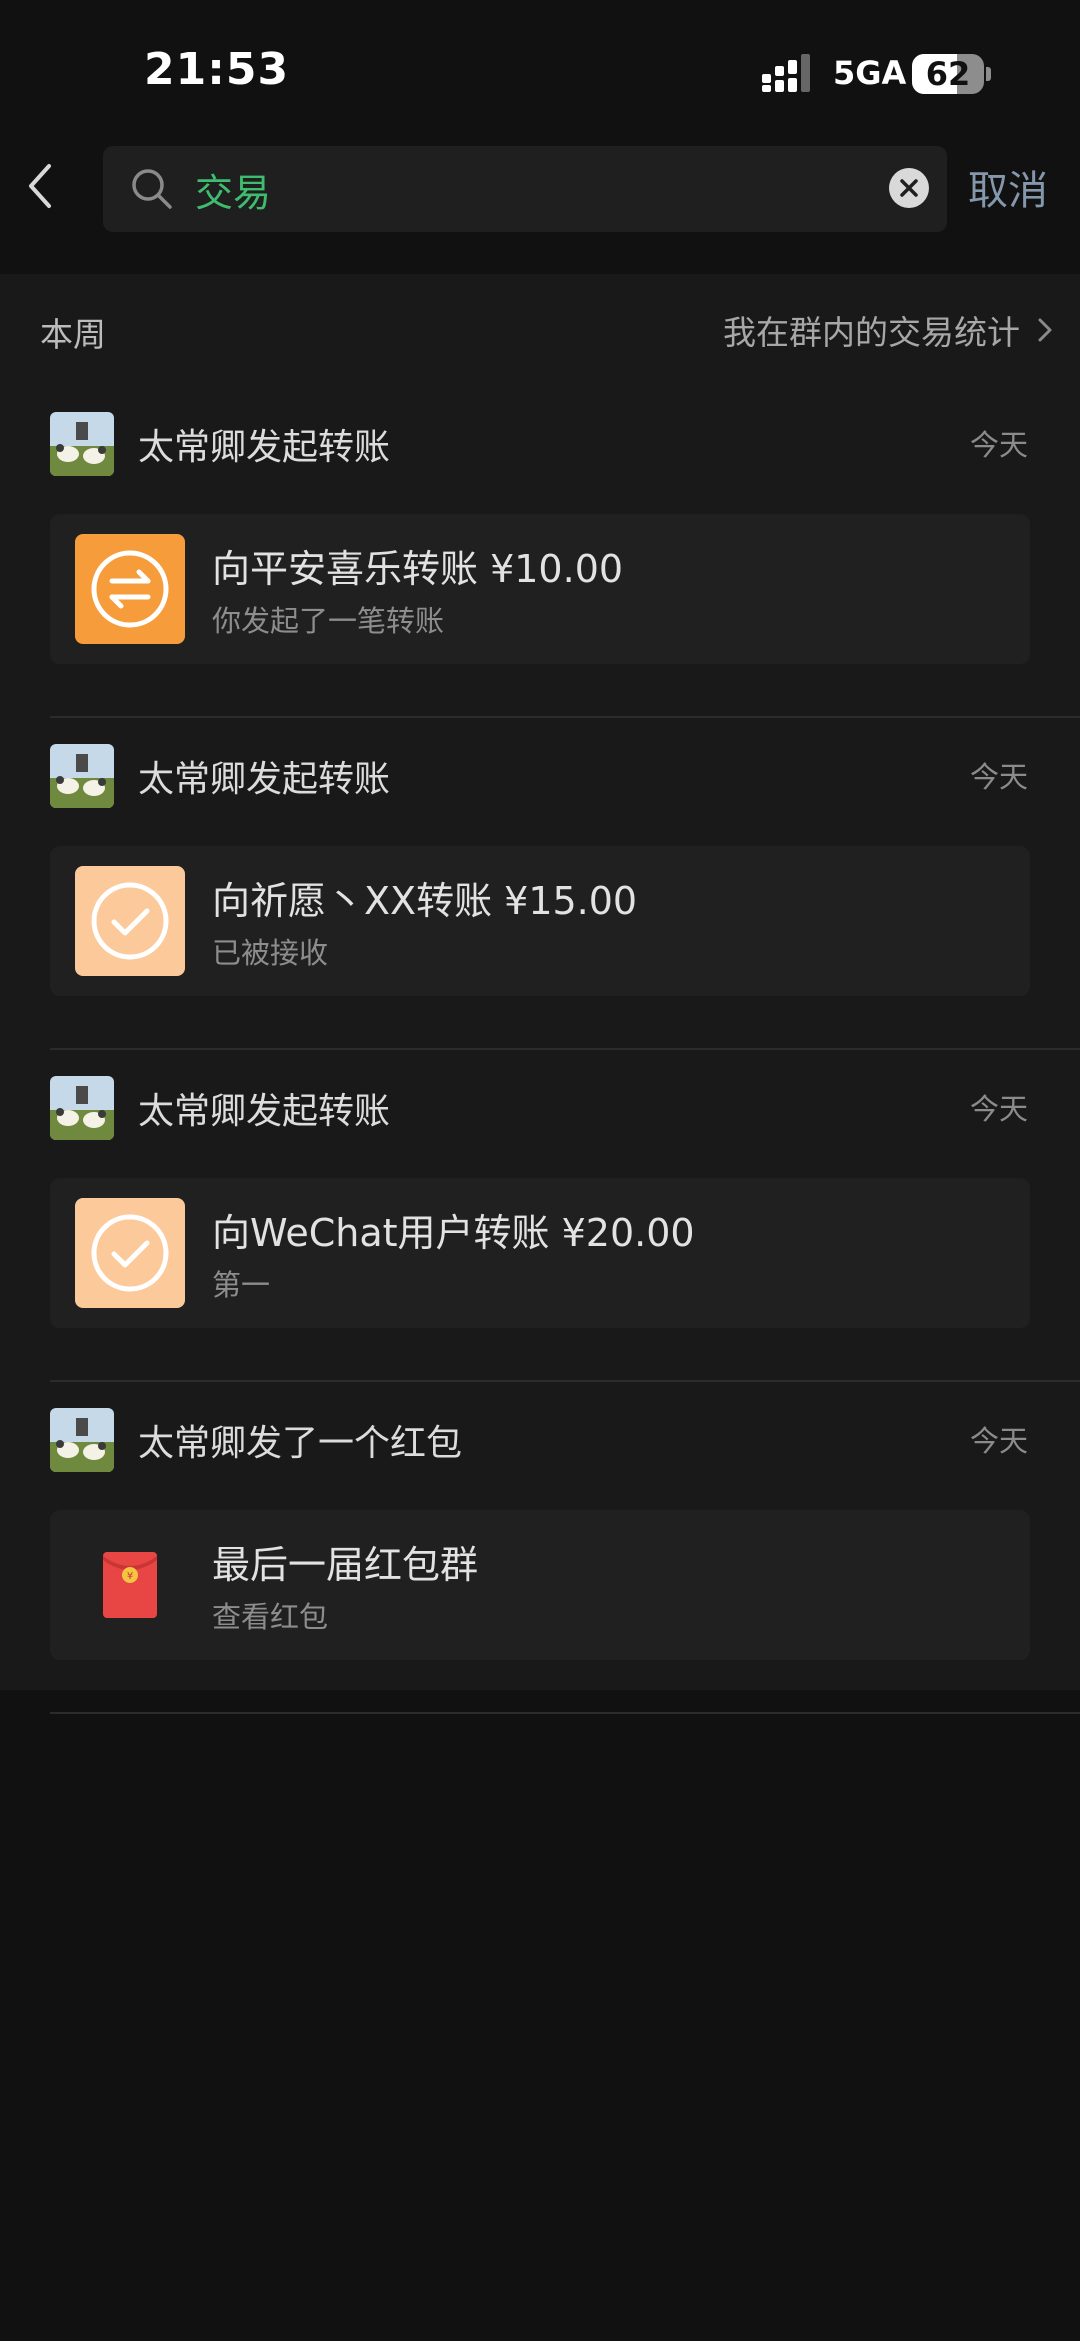 The height and width of the screenshot is (2341, 1080). I want to click on transfer-status: 你发起了一笔转账, so click(328, 621).